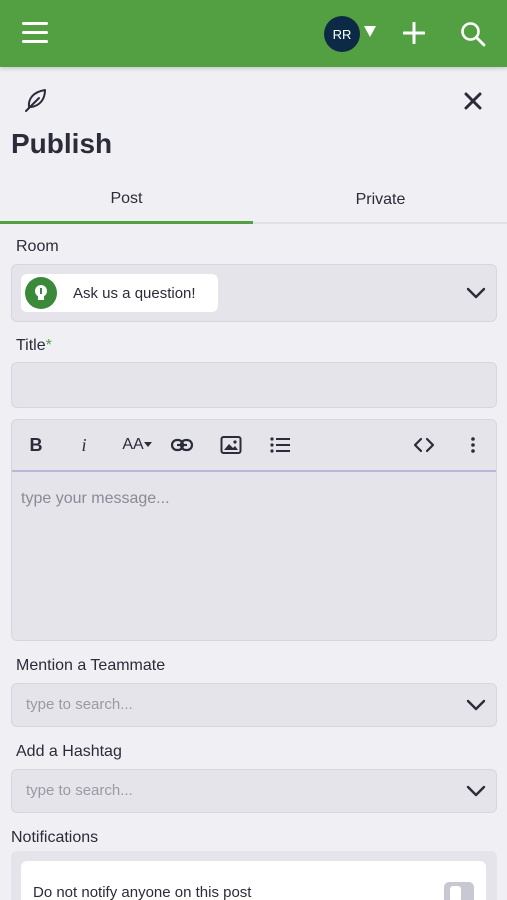 The width and height of the screenshot is (507, 900). I want to click on room-value: Ask us a question!, so click(134, 293).